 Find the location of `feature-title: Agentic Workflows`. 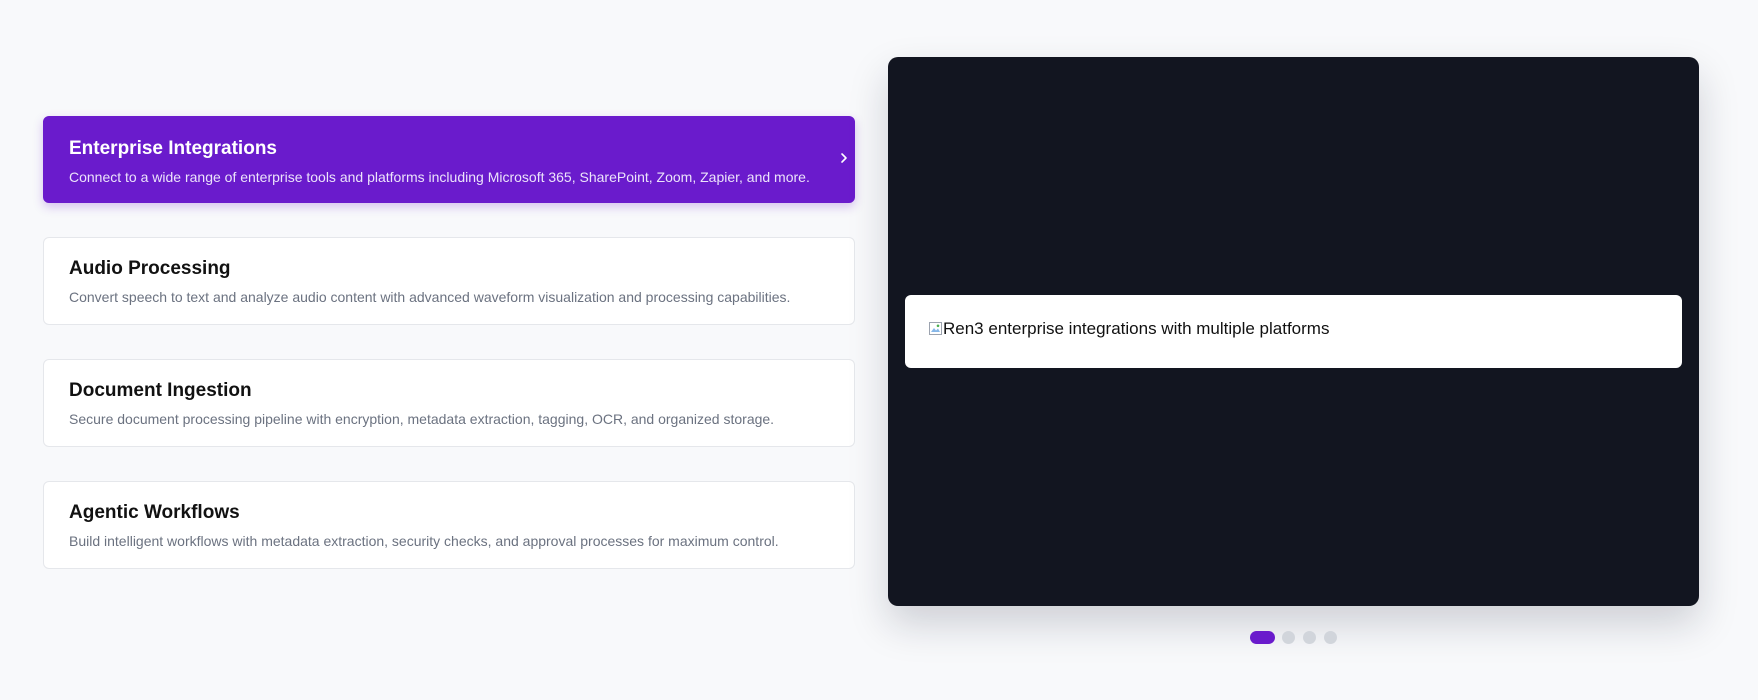

feature-title: Agentic Workflows is located at coordinates (154, 512).